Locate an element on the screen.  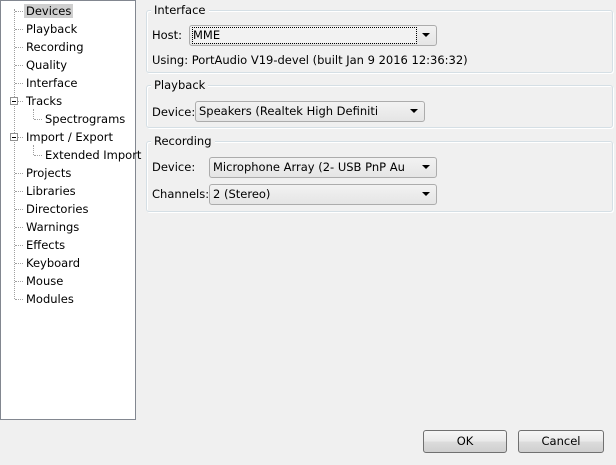
tree-item-extended-import: Extended Import is located at coordinates (93, 155).